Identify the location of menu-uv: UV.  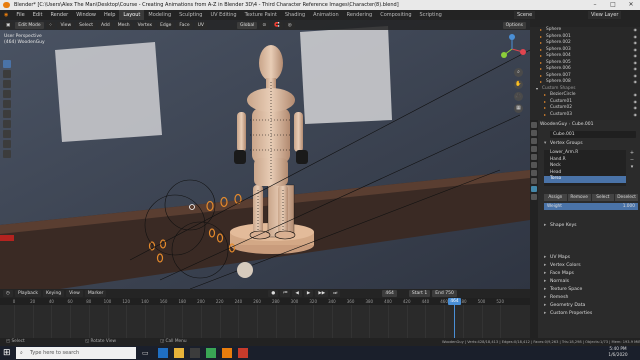
(200, 25).